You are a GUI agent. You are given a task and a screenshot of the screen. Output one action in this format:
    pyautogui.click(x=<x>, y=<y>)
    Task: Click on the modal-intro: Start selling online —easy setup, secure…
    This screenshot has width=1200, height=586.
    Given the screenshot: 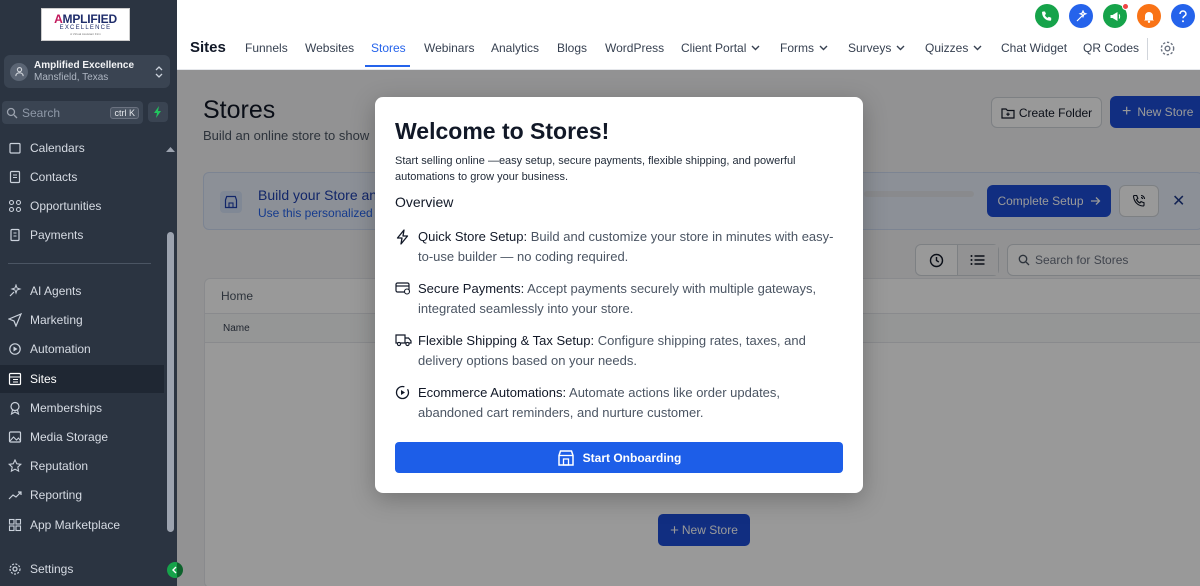 What is the action you would take?
    pyautogui.click(x=595, y=169)
    